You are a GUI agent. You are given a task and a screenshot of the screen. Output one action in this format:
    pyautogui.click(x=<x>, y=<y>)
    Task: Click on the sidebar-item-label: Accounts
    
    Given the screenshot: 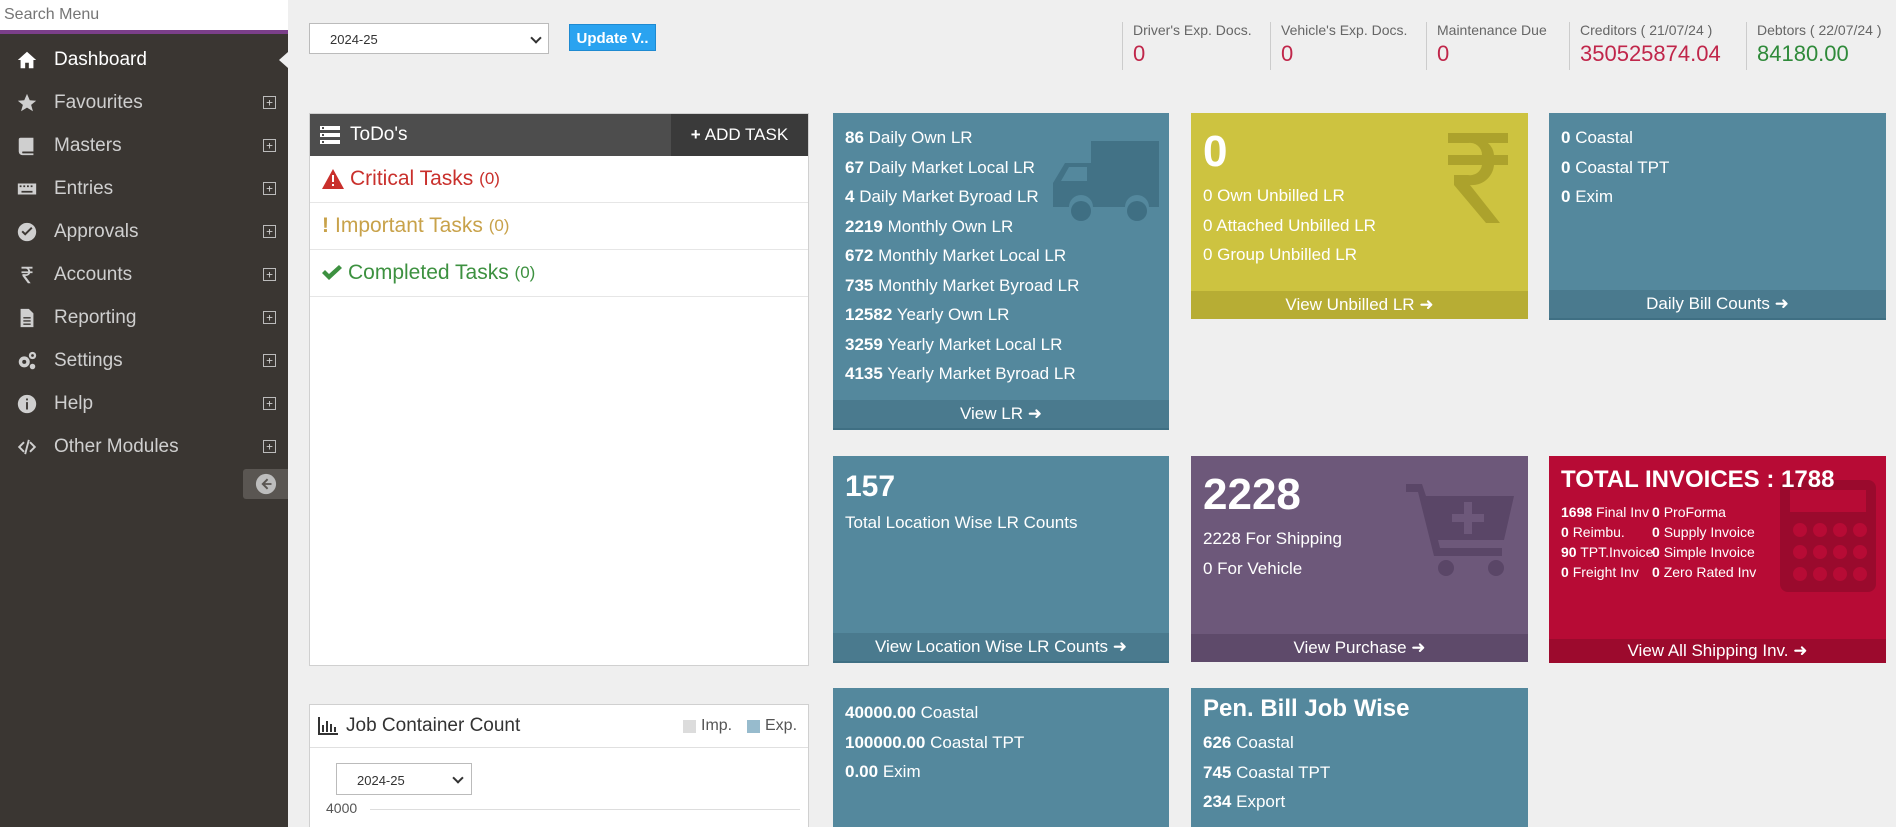 What is the action you would take?
    pyautogui.click(x=93, y=274)
    